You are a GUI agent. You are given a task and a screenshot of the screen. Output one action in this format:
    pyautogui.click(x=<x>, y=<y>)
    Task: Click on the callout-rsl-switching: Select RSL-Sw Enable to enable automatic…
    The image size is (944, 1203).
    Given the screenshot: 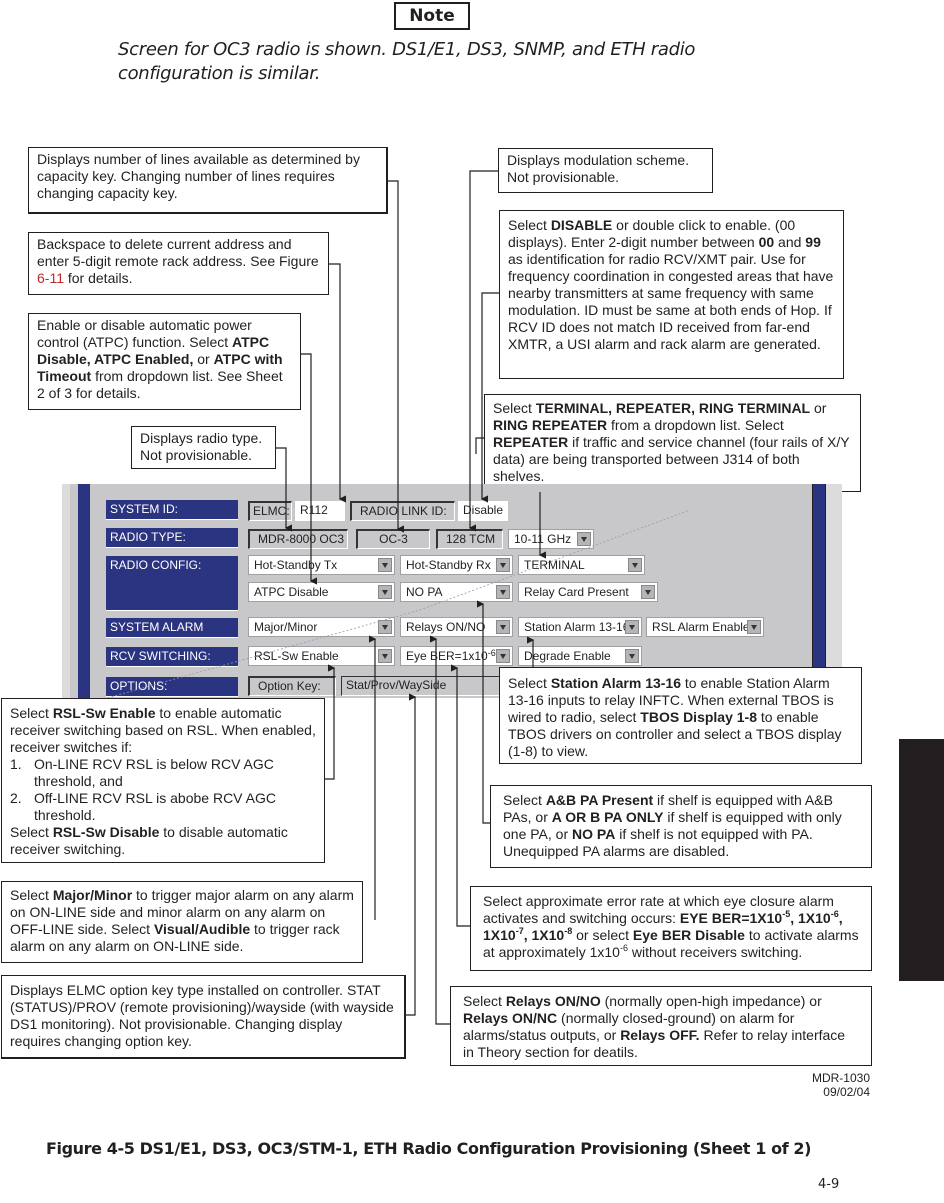 What is the action you would take?
    pyautogui.click(x=163, y=780)
    